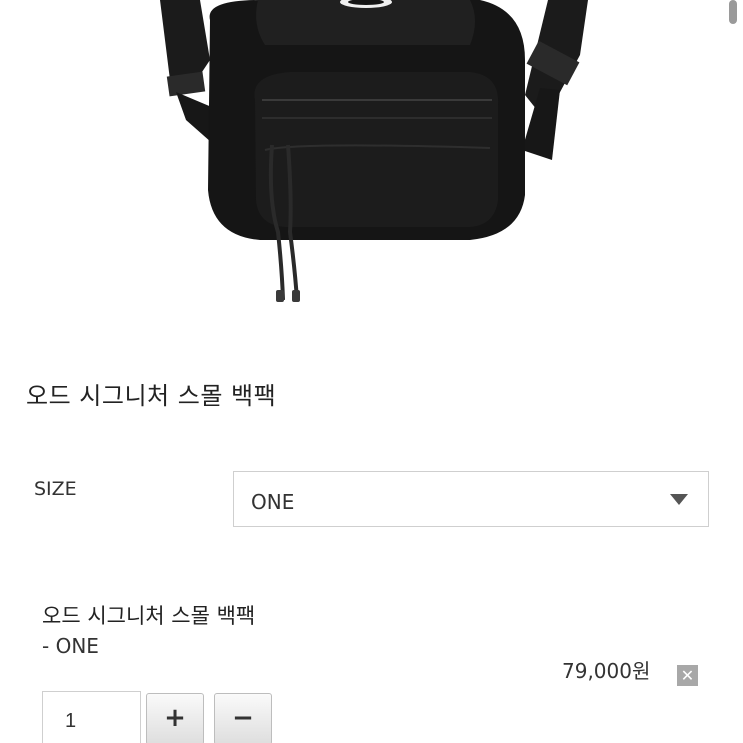  I want to click on selected-item-option: - ONE, so click(70, 646).